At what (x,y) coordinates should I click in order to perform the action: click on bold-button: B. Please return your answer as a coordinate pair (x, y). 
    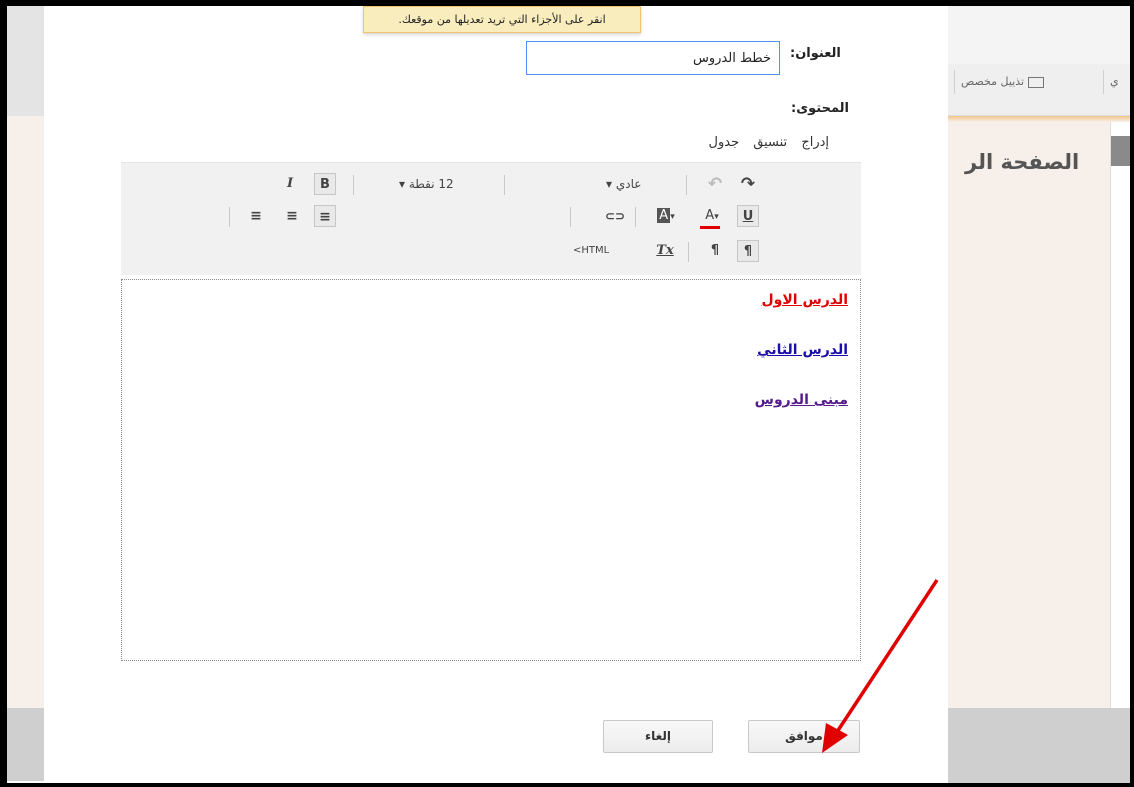
    Looking at the image, I should click on (325, 184).